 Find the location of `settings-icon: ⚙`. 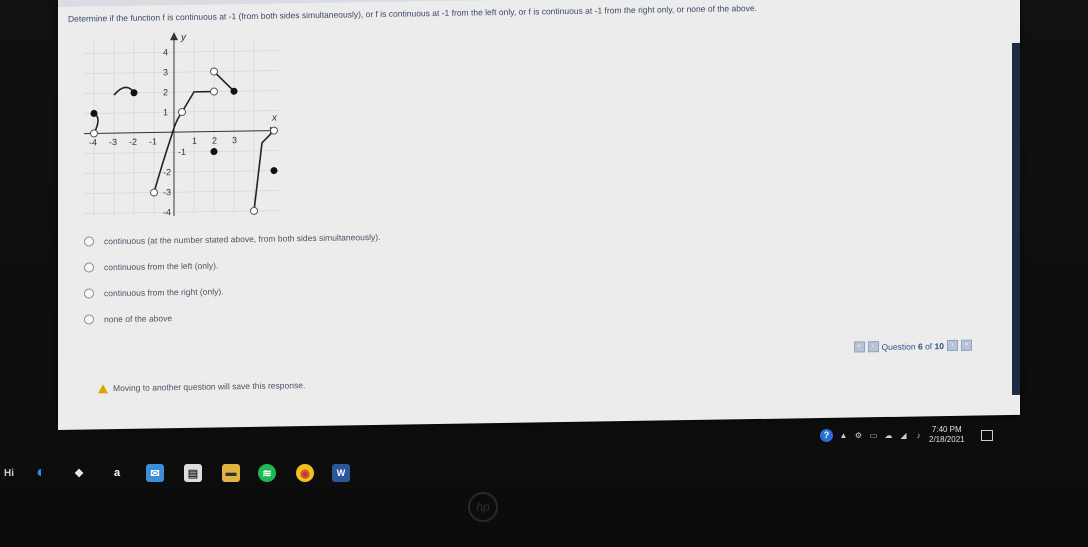

settings-icon: ⚙ is located at coordinates (858, 435).